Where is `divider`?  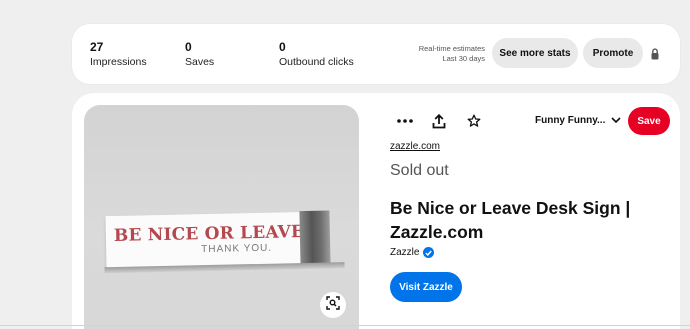
divider is located at coordinates (345, 325).